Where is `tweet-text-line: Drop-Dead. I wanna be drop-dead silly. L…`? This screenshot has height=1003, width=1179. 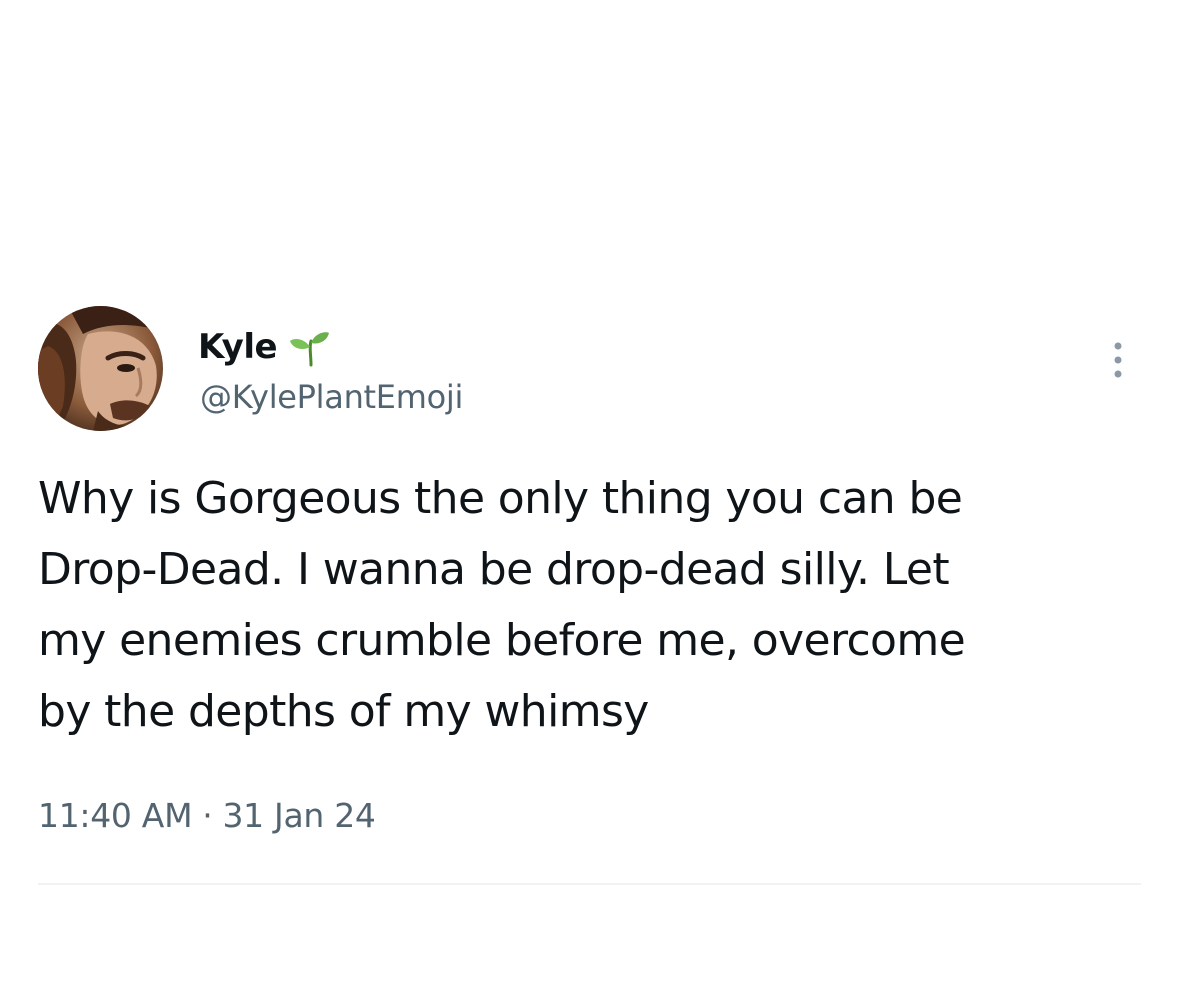 tweet-text-line: Drop-Dead. I wanna be drop-dead silly. L… is located at coordinates (494, 569).